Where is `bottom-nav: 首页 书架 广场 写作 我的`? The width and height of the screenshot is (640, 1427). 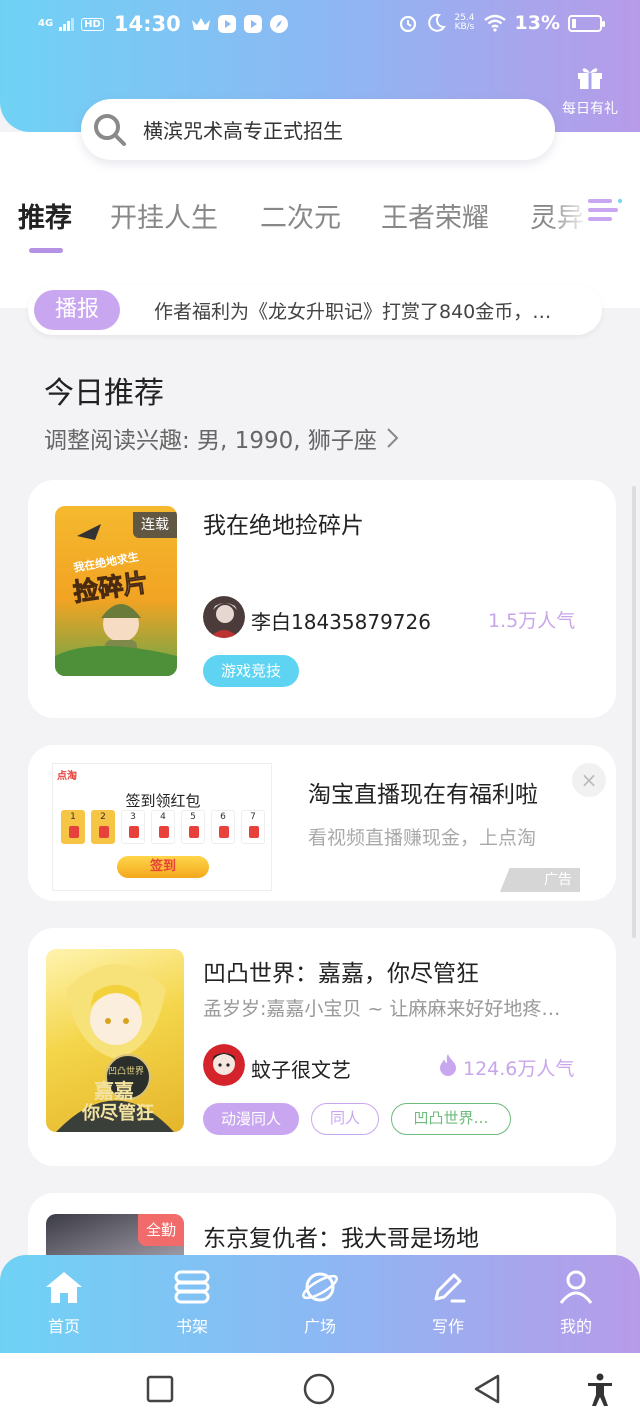 bottom-nav: 首页 书架 广场 写作 我的 is located at coordinates (320, 1304).